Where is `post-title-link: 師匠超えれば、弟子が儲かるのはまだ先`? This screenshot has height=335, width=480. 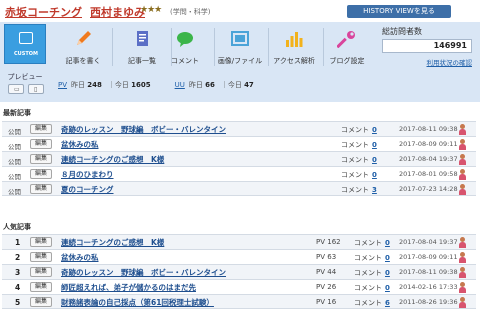 post-title-link: 師匠超えれば、弟子が儲かるのはまだ先 is located at coordinates (128, 287).